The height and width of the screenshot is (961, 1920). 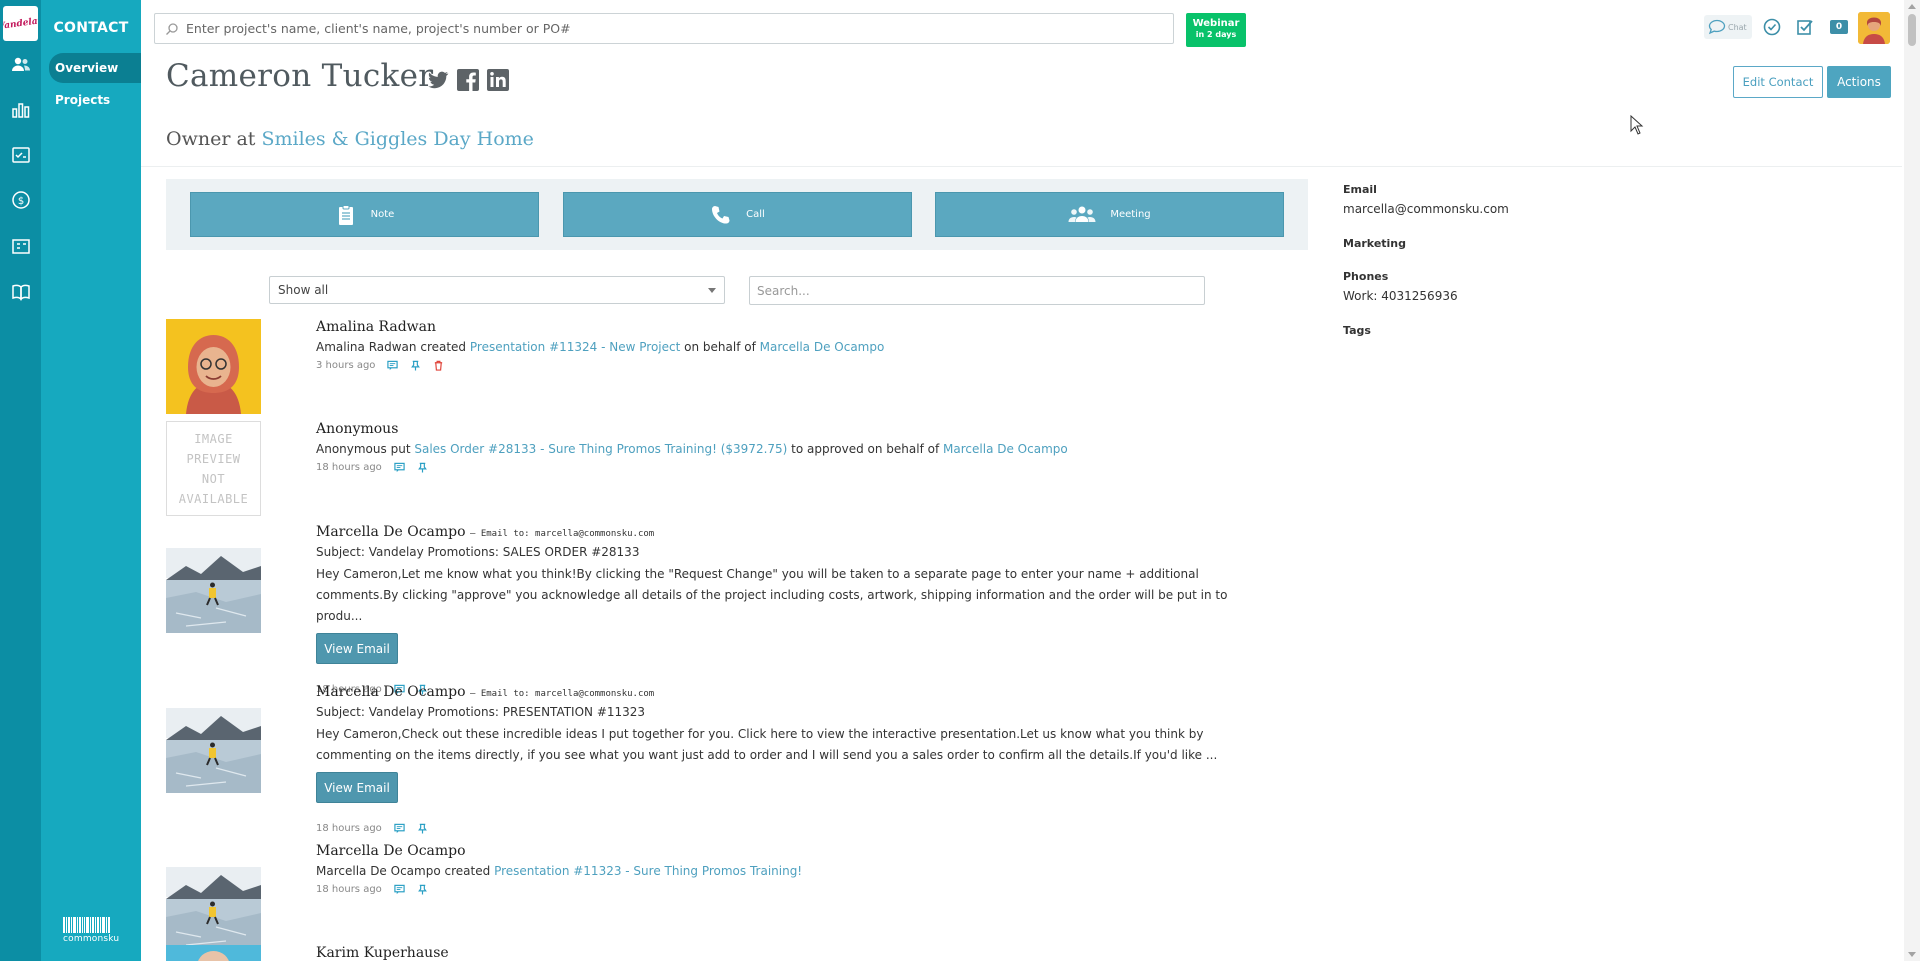 What do you see at coordinates (21, 246) in the screenshot?
I see `company-icon` at bounding box center [21, 246].